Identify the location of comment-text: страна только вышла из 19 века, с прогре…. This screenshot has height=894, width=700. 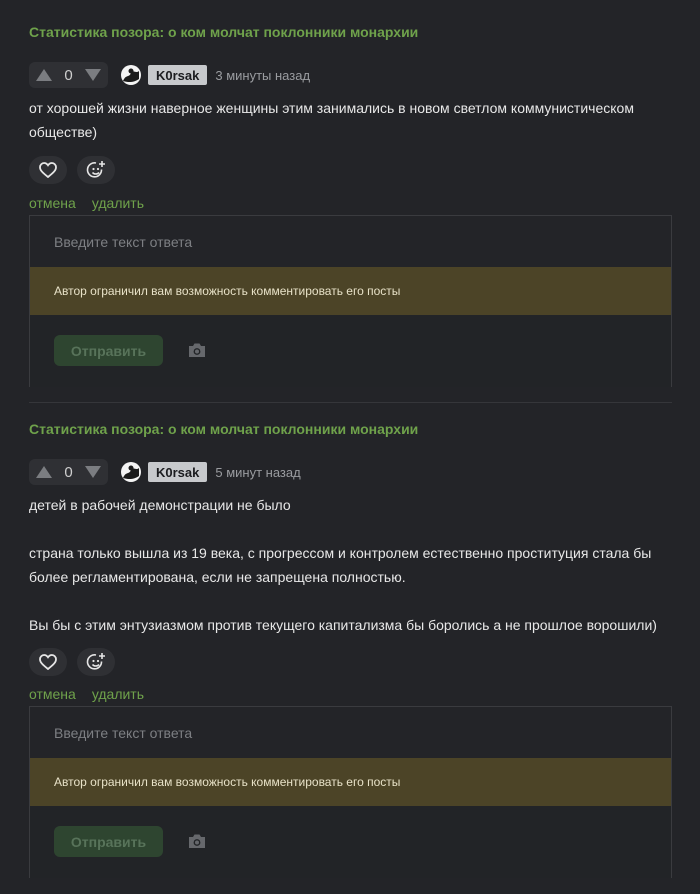
(340, 565).